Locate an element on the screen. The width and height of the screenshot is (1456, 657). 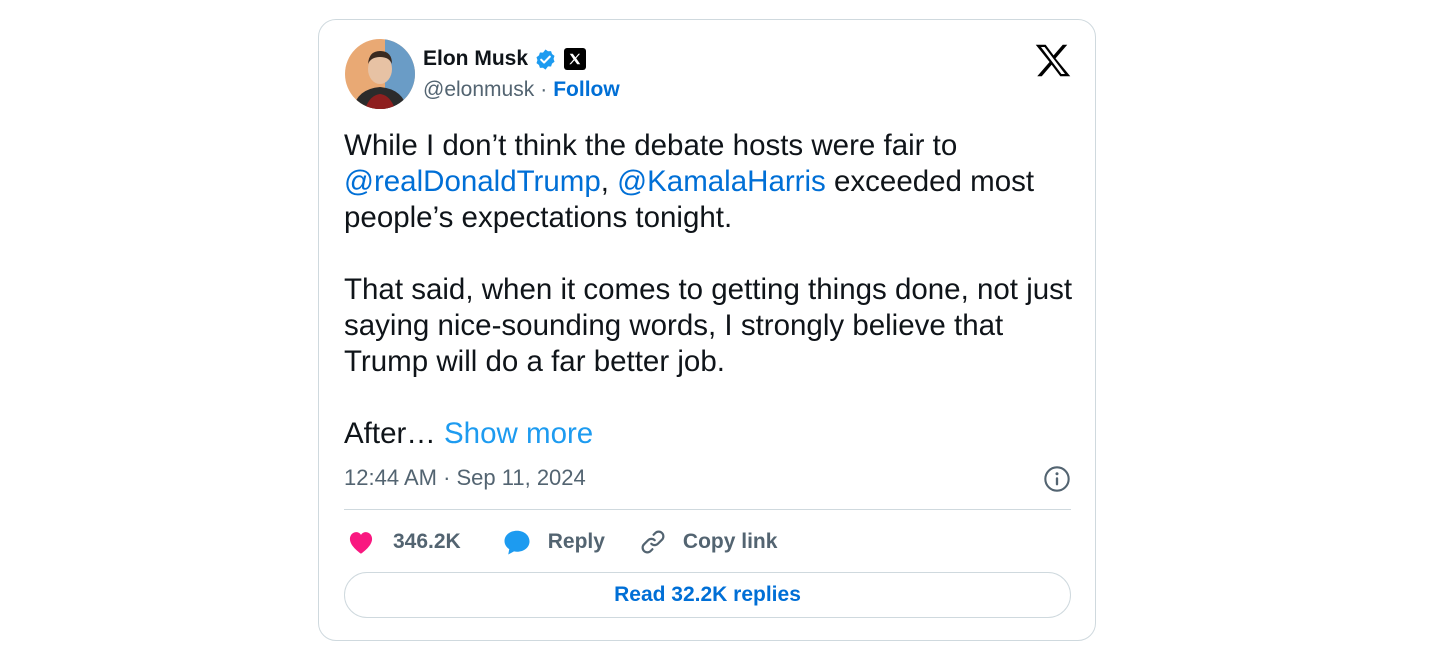
speech-bubble-icon is located at coordinates (517, 542).